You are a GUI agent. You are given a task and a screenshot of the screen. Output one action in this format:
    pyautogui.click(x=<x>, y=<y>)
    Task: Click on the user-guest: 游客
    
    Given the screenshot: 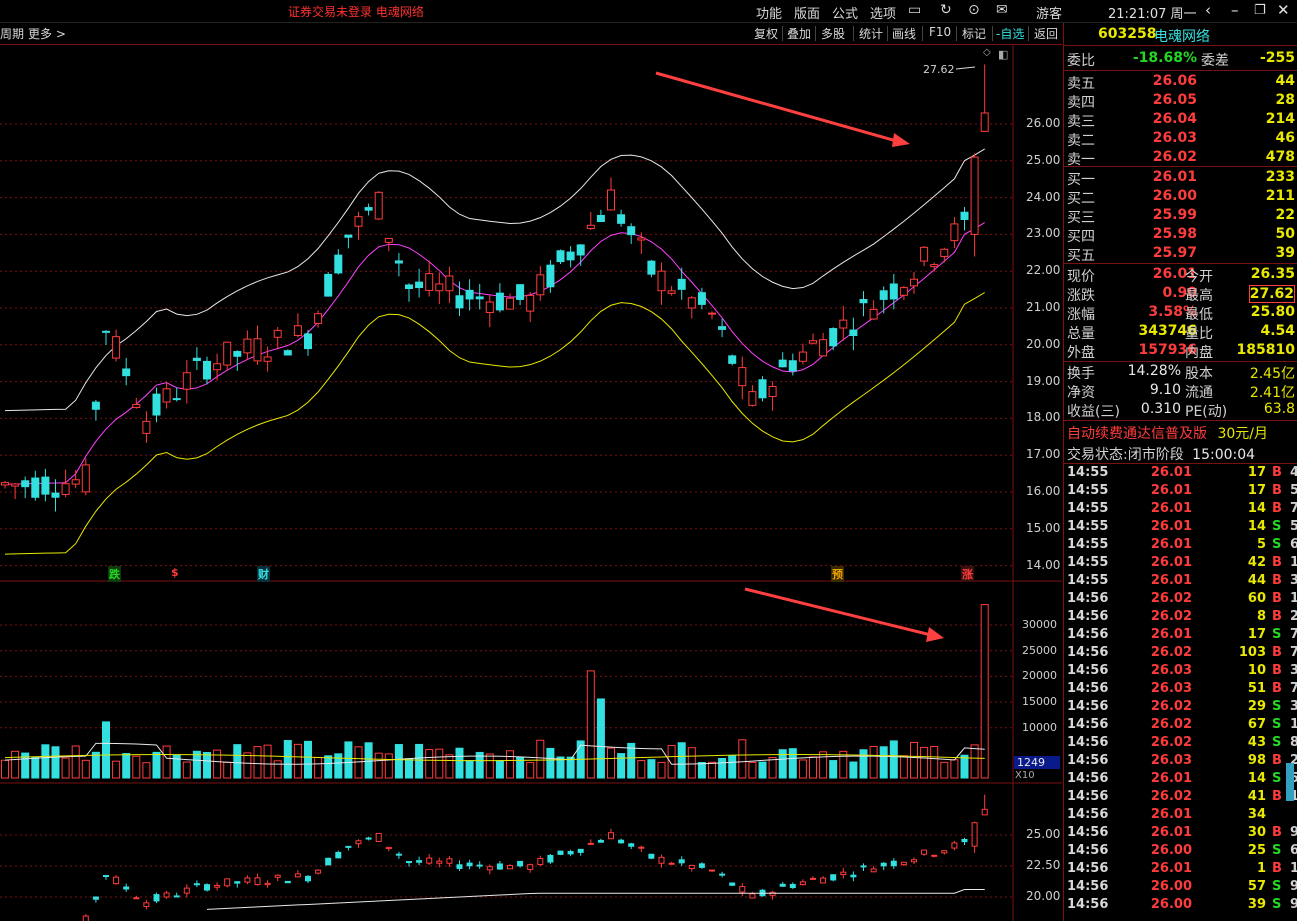 What is the action you would take?
    pyautogui.click(x=1049, y=12)
    